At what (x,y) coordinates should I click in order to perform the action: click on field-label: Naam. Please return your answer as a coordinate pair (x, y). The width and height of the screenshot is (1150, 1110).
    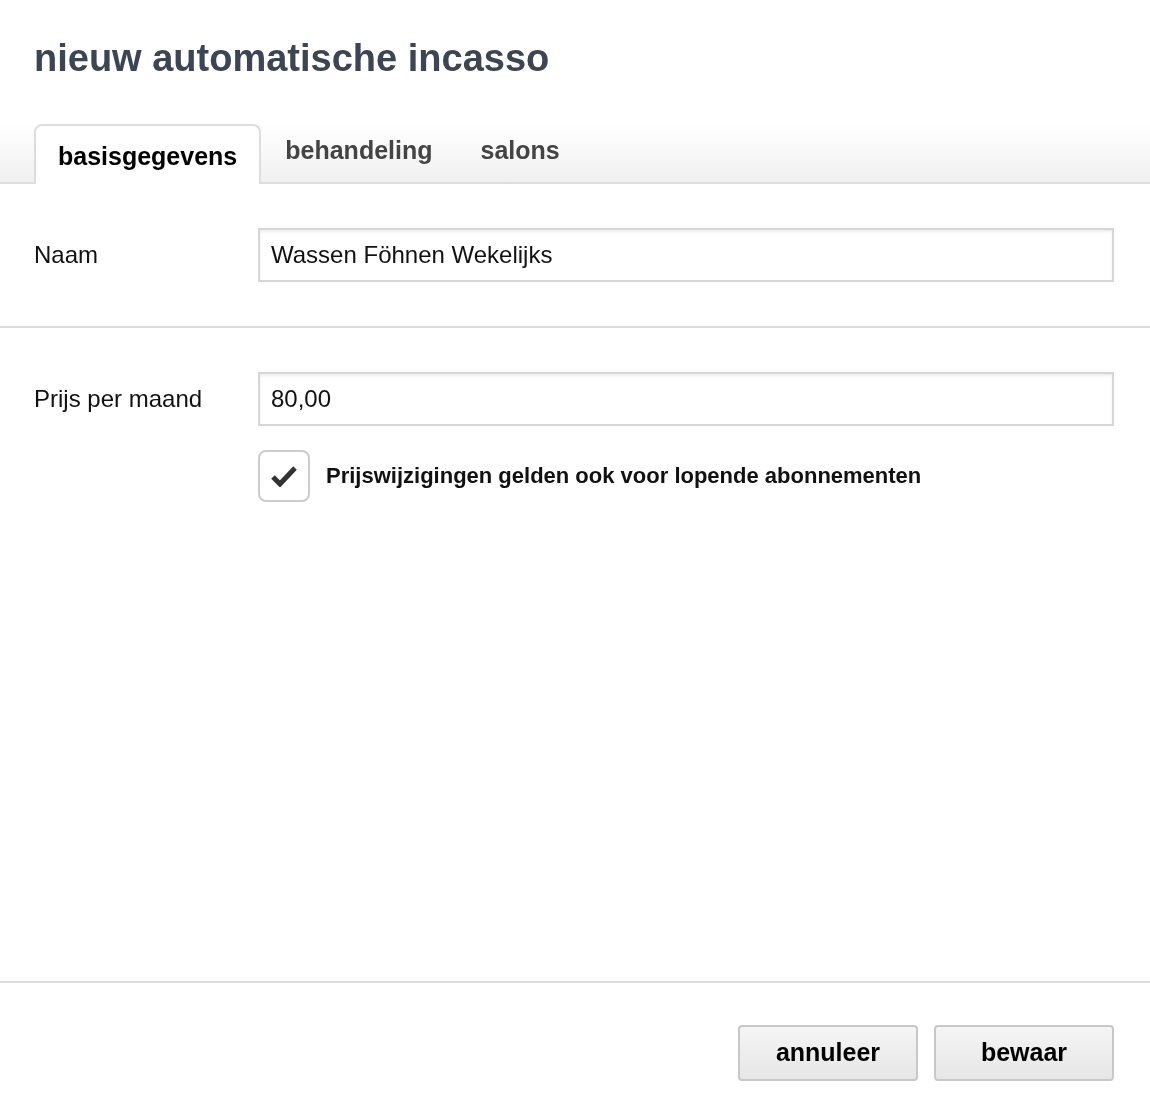
    Looking at the image, I should click on (67, 254).